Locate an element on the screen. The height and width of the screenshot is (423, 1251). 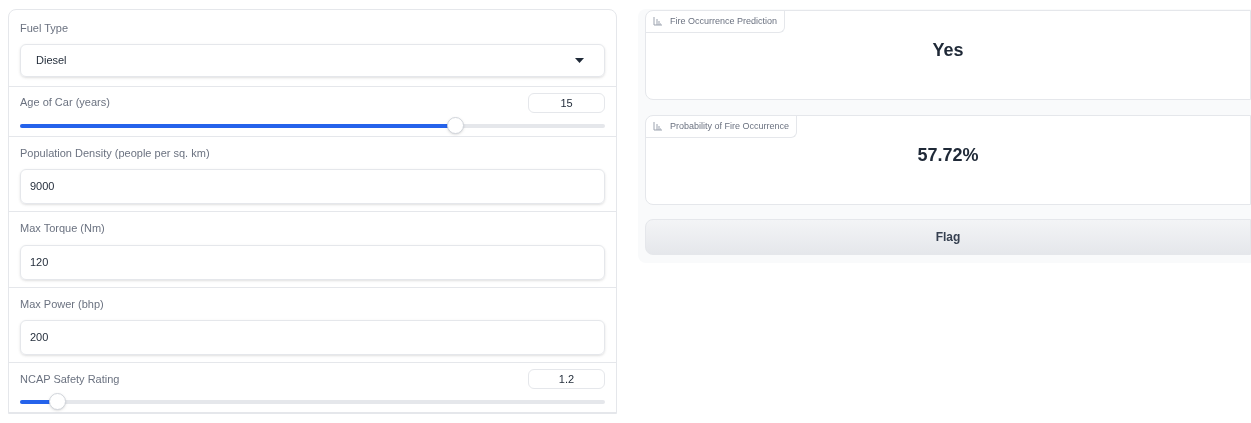
output-value: Yes is located at coordinates (948, 50).